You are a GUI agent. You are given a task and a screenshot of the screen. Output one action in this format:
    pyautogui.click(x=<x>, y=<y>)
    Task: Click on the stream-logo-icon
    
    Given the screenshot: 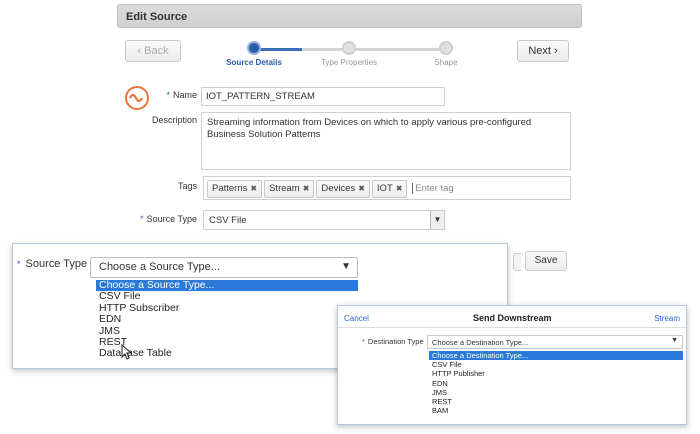 What is the action you would take?
    pyautogui.click(x=137, y=98)
    